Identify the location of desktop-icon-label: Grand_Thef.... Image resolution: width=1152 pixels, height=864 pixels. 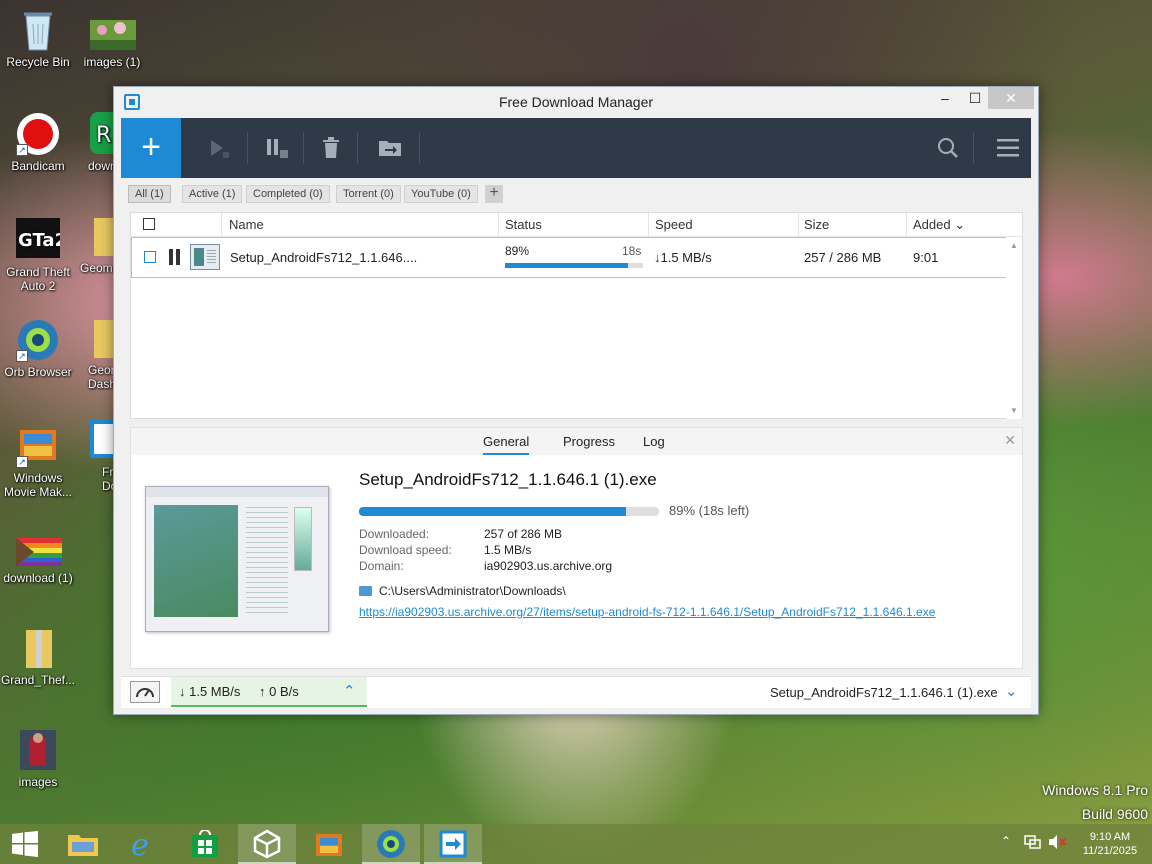
(38, 680).